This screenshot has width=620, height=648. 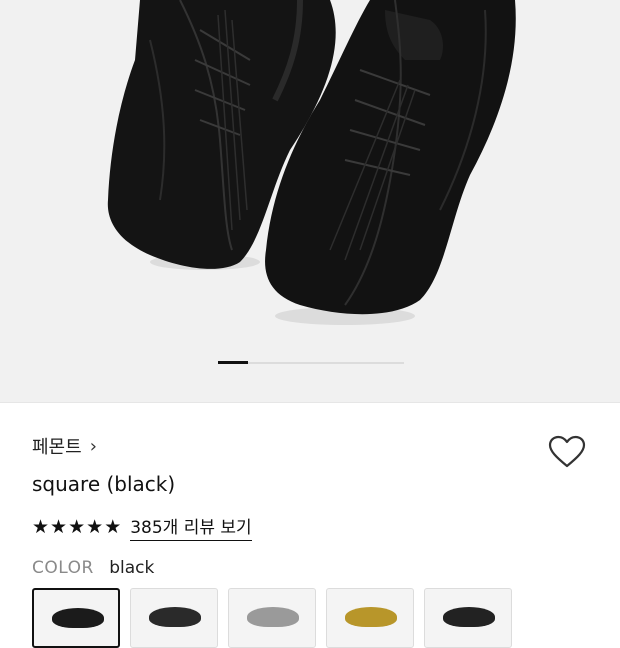 I want to click on color-swatches, so click(x=272, y=618).